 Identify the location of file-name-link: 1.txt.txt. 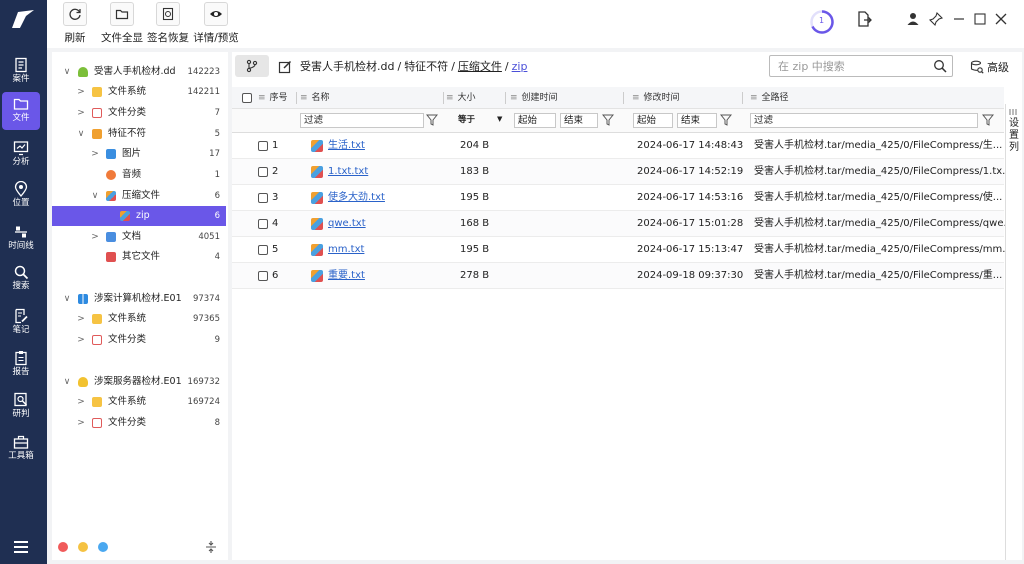
(348, 172).